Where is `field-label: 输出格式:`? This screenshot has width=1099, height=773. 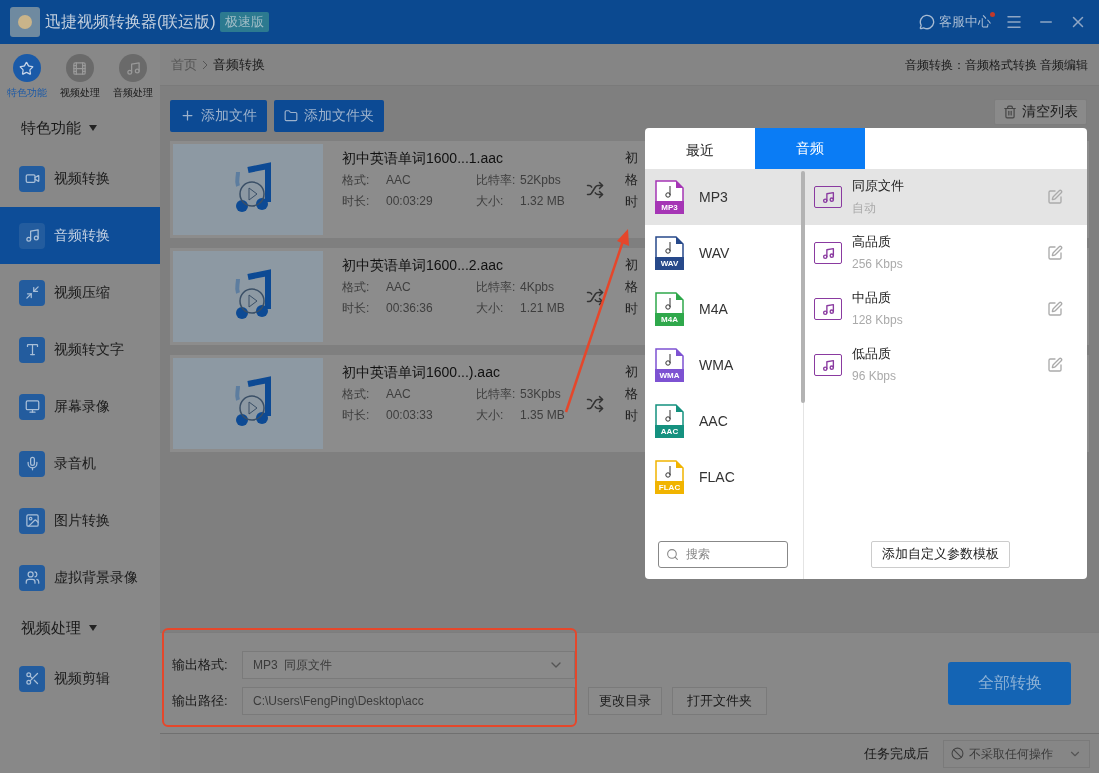
field-label: 输出格式: is located at coordinates (200, 665).